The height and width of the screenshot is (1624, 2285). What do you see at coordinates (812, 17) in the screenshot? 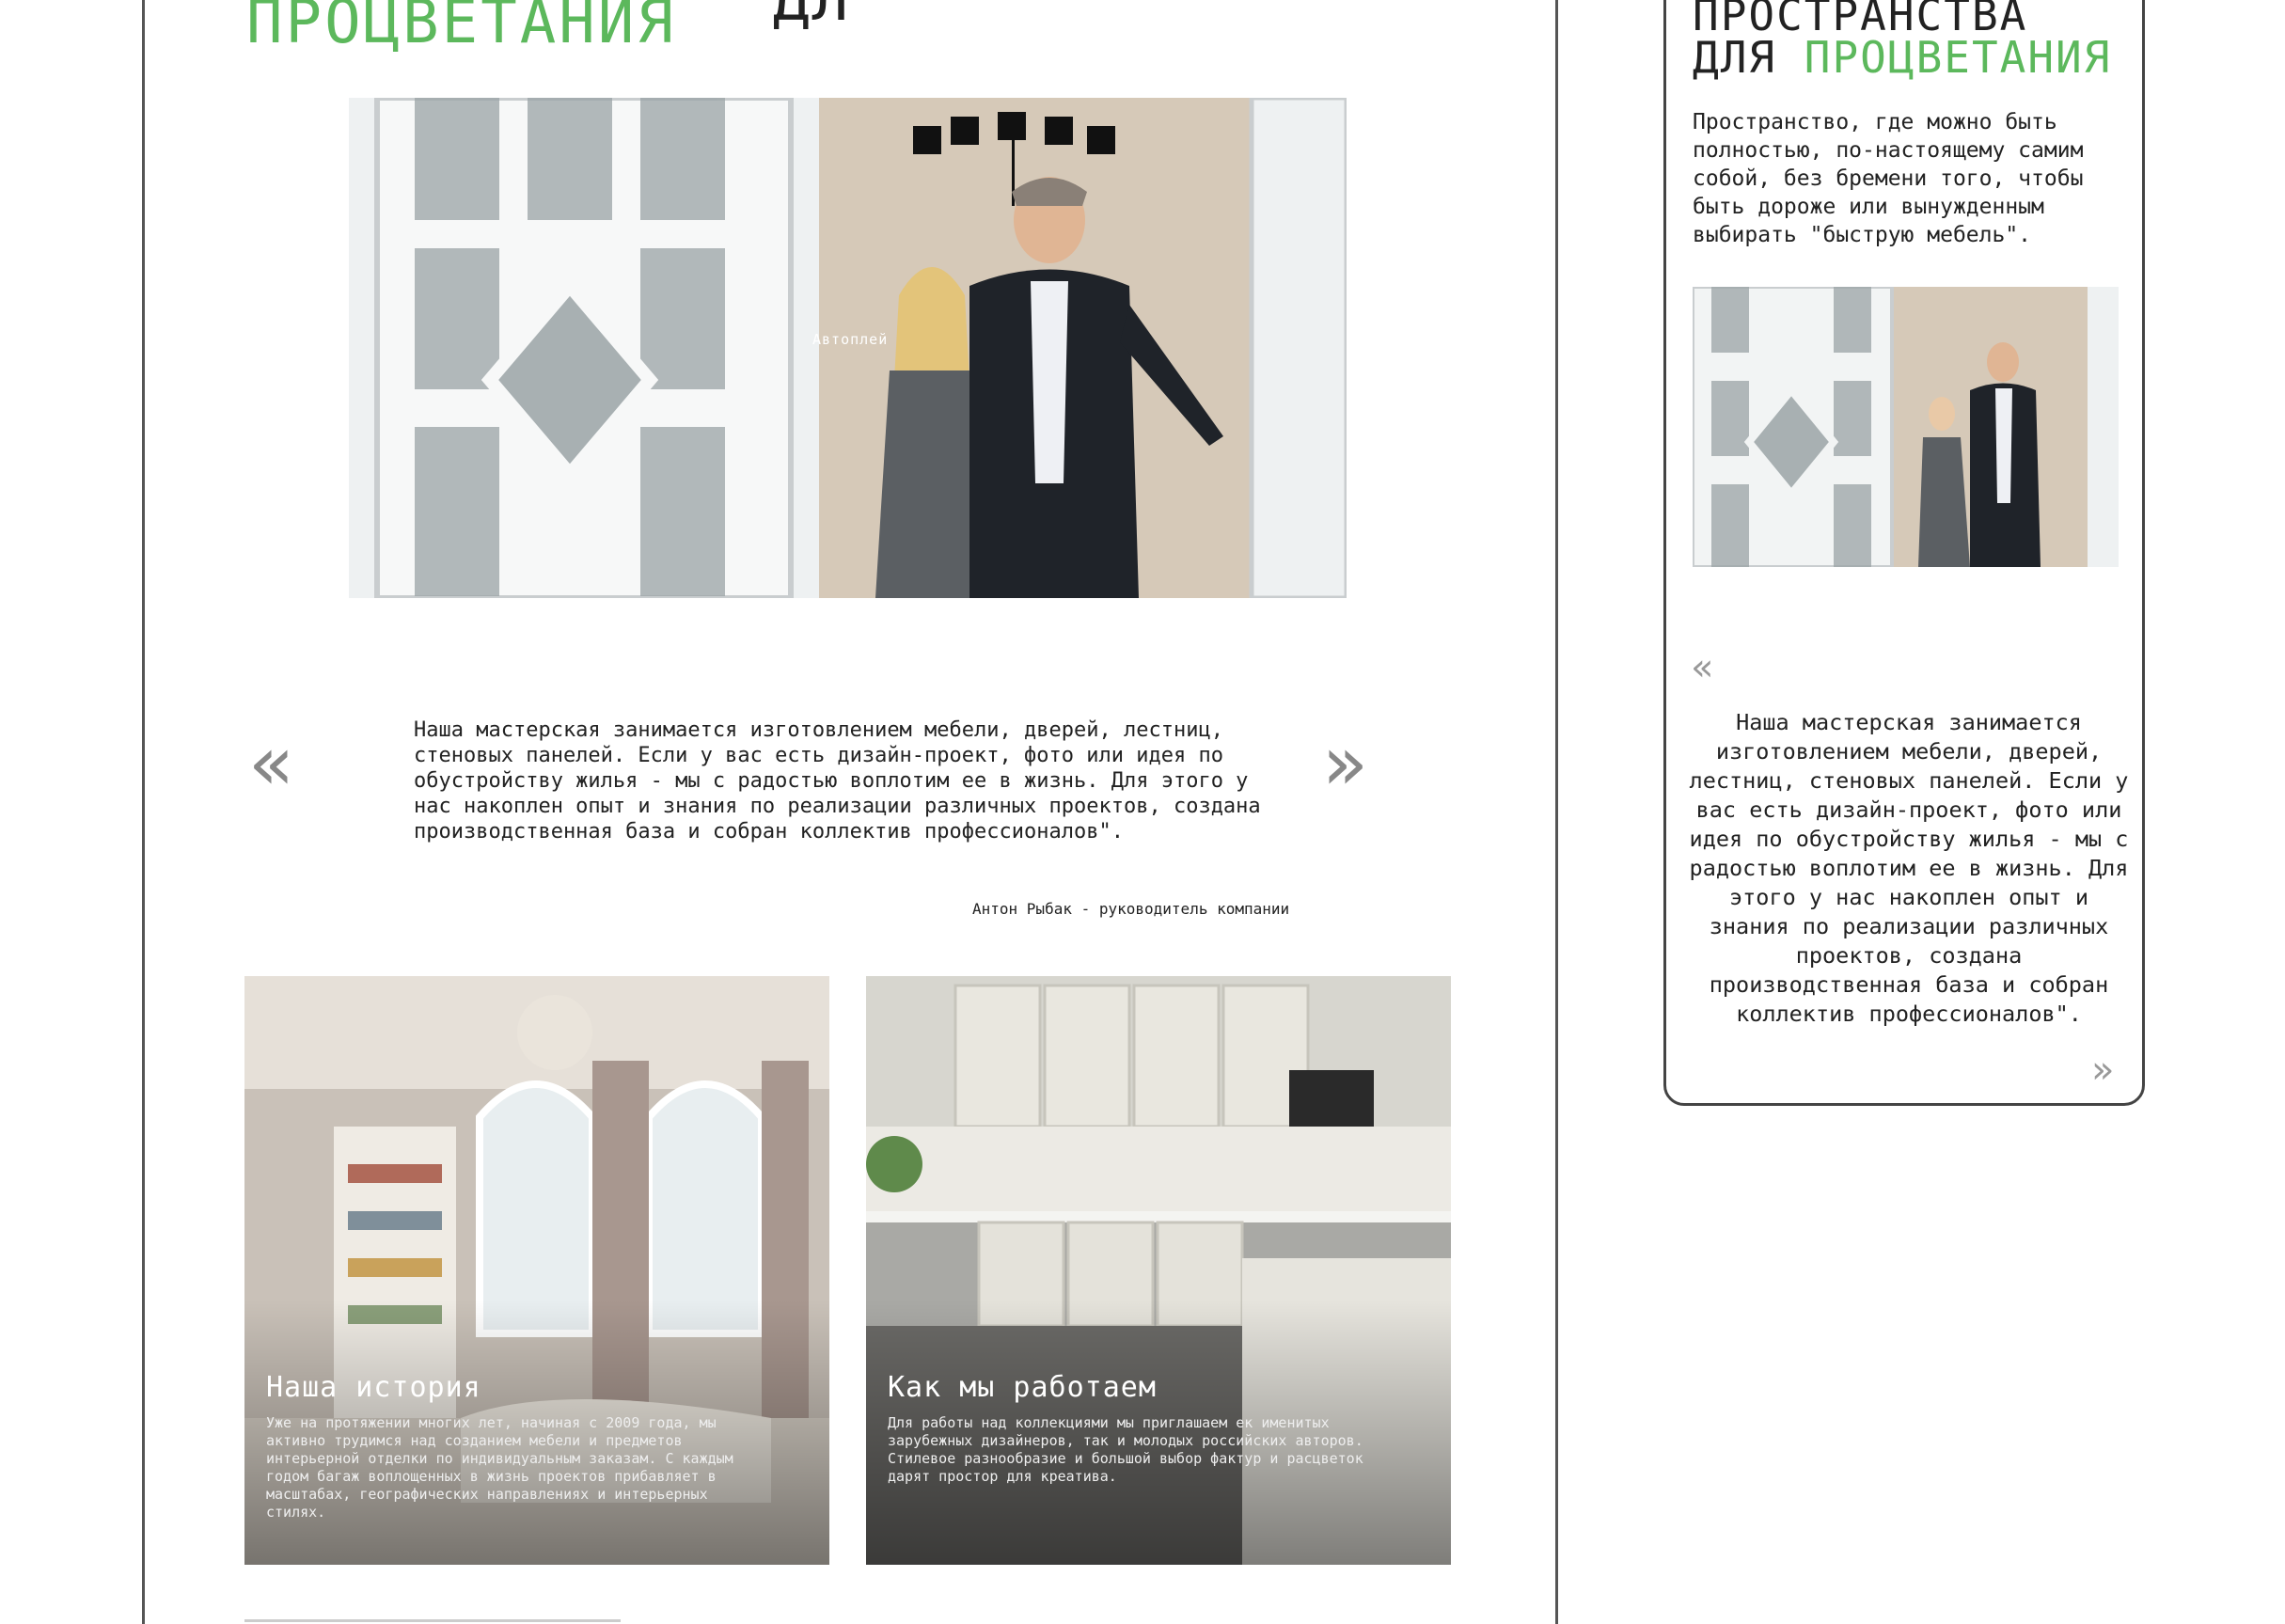
I see `main-heading-cut: ДЛ` at bounding box center [812, 17].